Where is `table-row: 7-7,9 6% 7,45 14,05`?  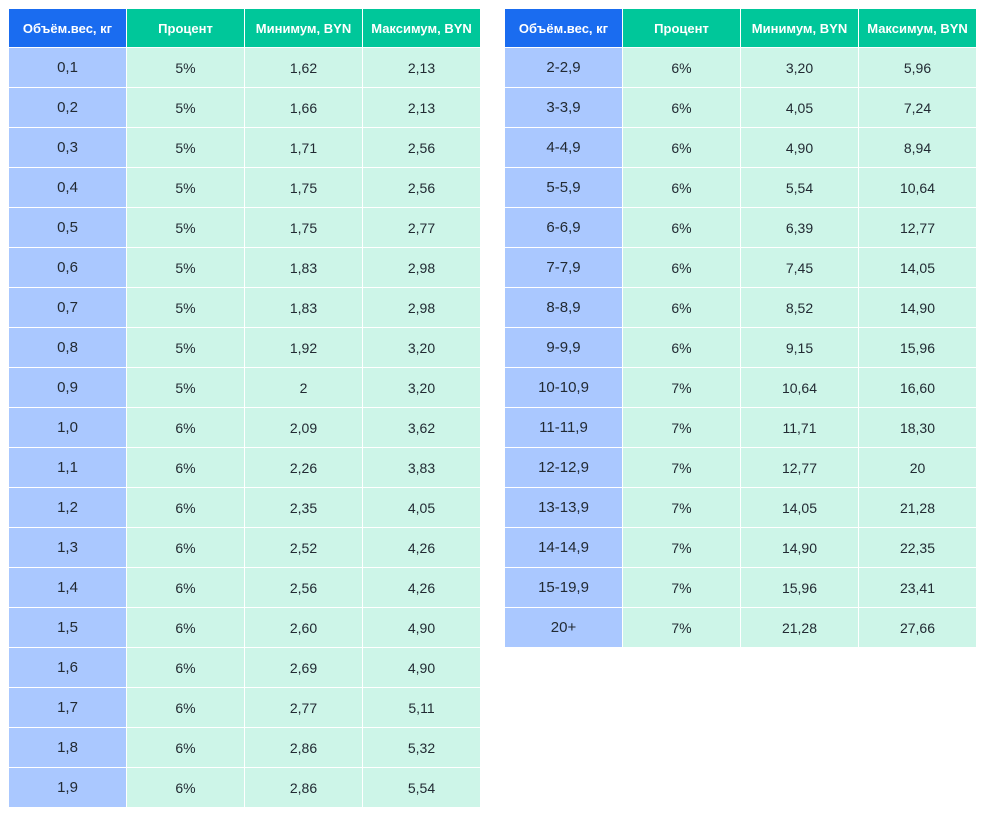 table-row: 7-7,9 6% 7,45 14,05 is located at coordinates (740, 267).